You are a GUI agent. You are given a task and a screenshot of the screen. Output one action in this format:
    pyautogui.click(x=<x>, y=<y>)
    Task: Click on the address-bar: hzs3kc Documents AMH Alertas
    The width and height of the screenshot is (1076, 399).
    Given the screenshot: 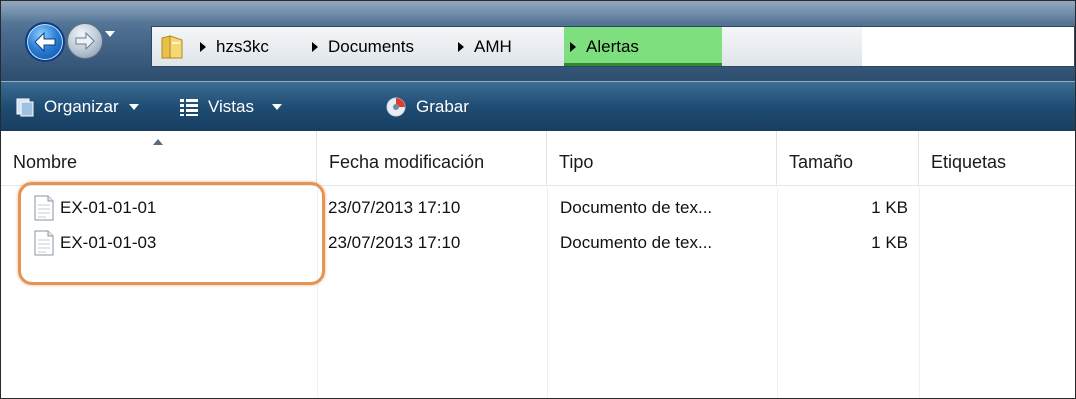 What is the action you would take?
    pyautogui.click(x=613, y=46)
    